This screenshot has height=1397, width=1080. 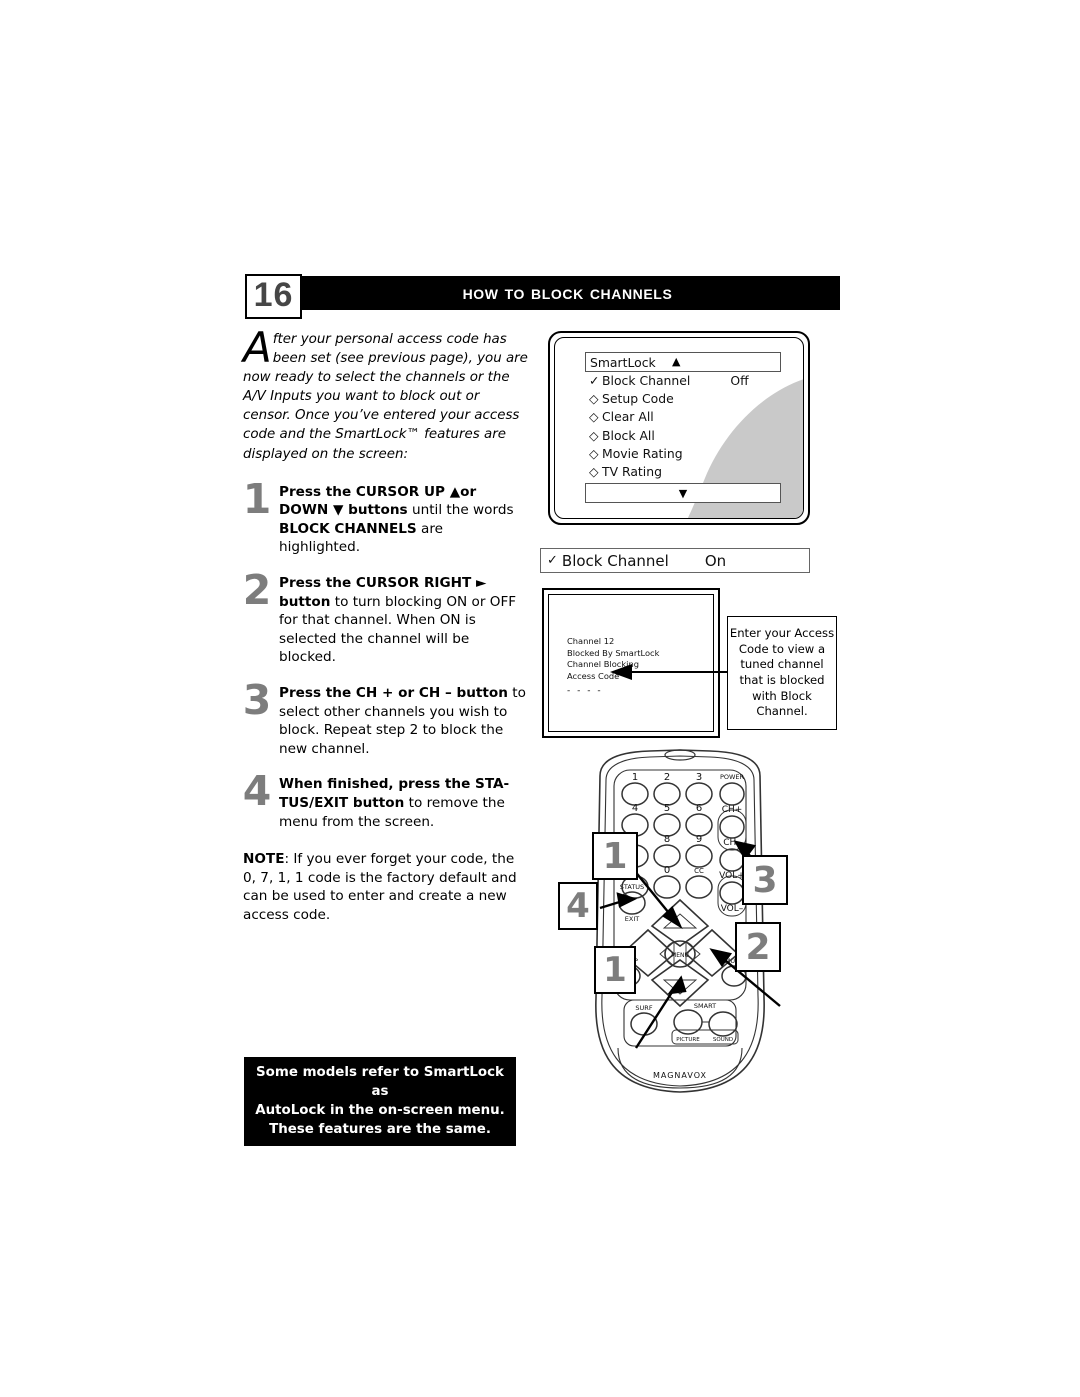 I want to click on svg-text: 1, so click(x=635, y=777).